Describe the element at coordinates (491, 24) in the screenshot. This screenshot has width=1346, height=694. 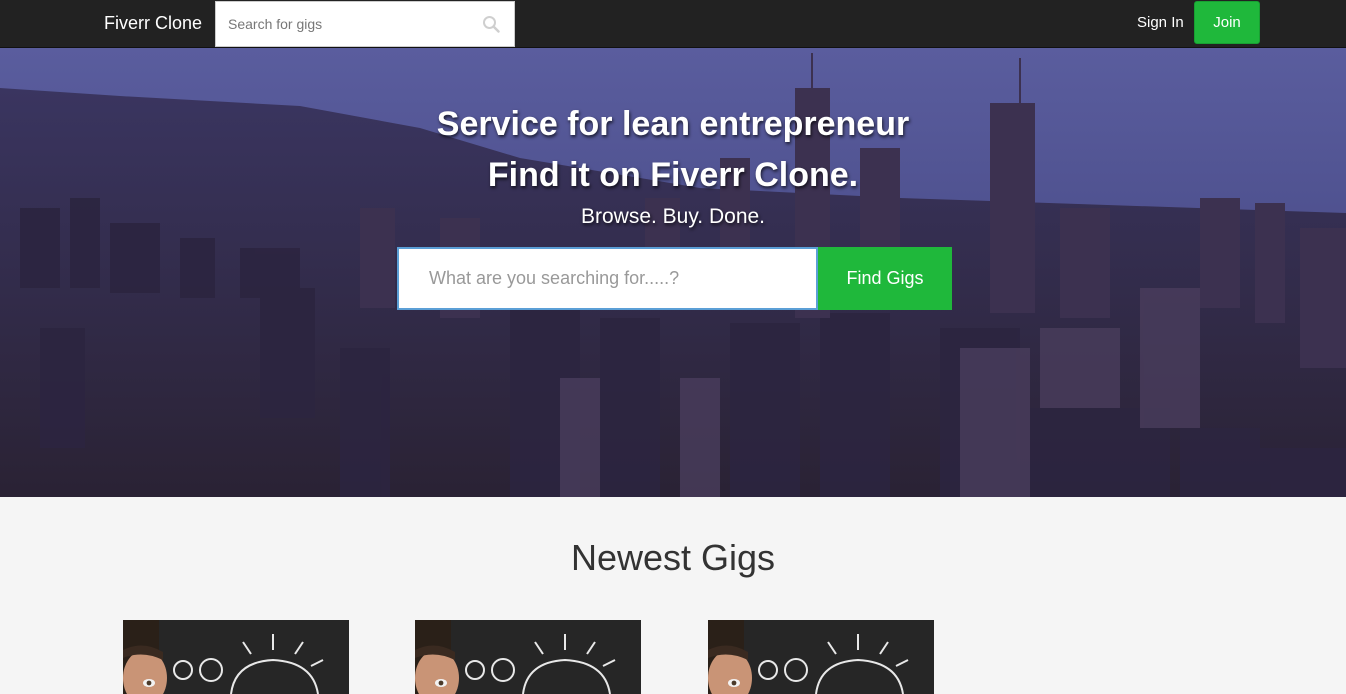
I see `search-icon` at that location.